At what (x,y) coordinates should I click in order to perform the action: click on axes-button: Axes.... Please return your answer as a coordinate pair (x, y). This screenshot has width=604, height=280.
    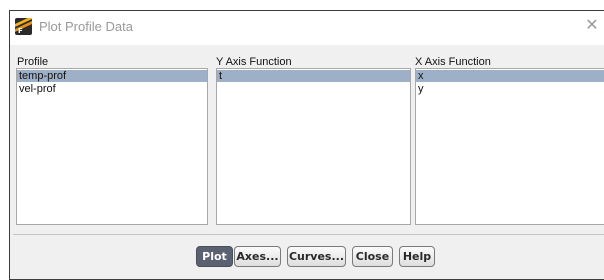
    Looking at the image, I should click on (257, 256).